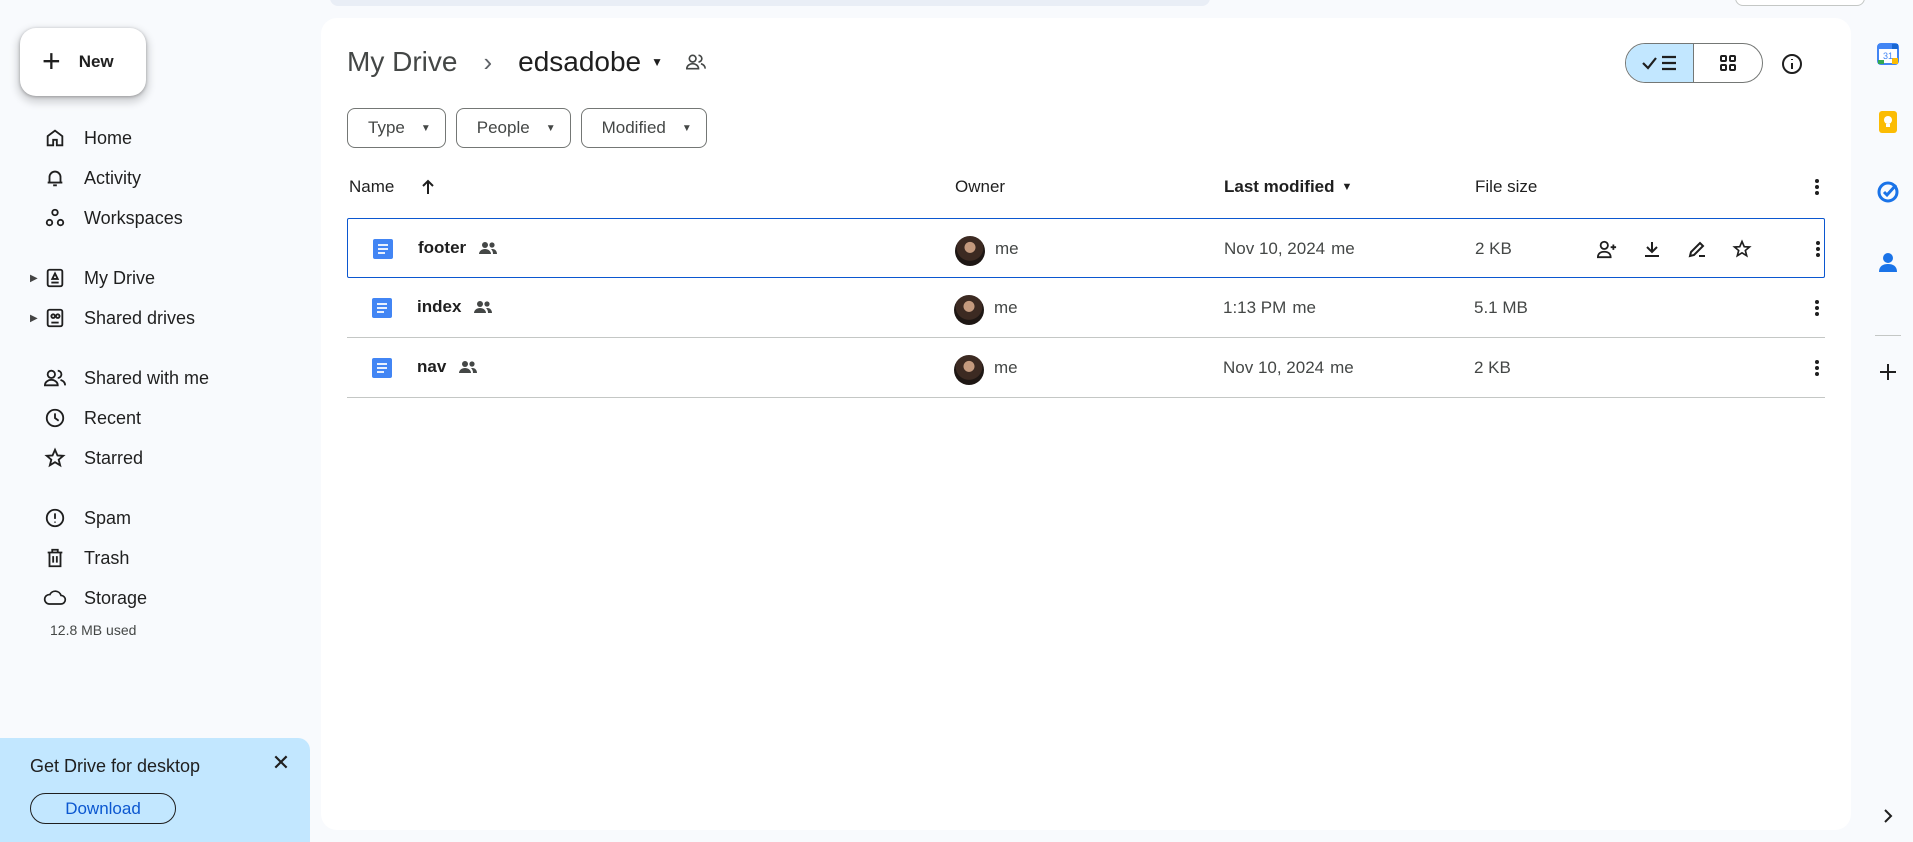 The height and width of the screenshot is (842, 1913). Describe the element at coordinates (392, 187) in the screenshot. I see `column-name: Name` at that location.